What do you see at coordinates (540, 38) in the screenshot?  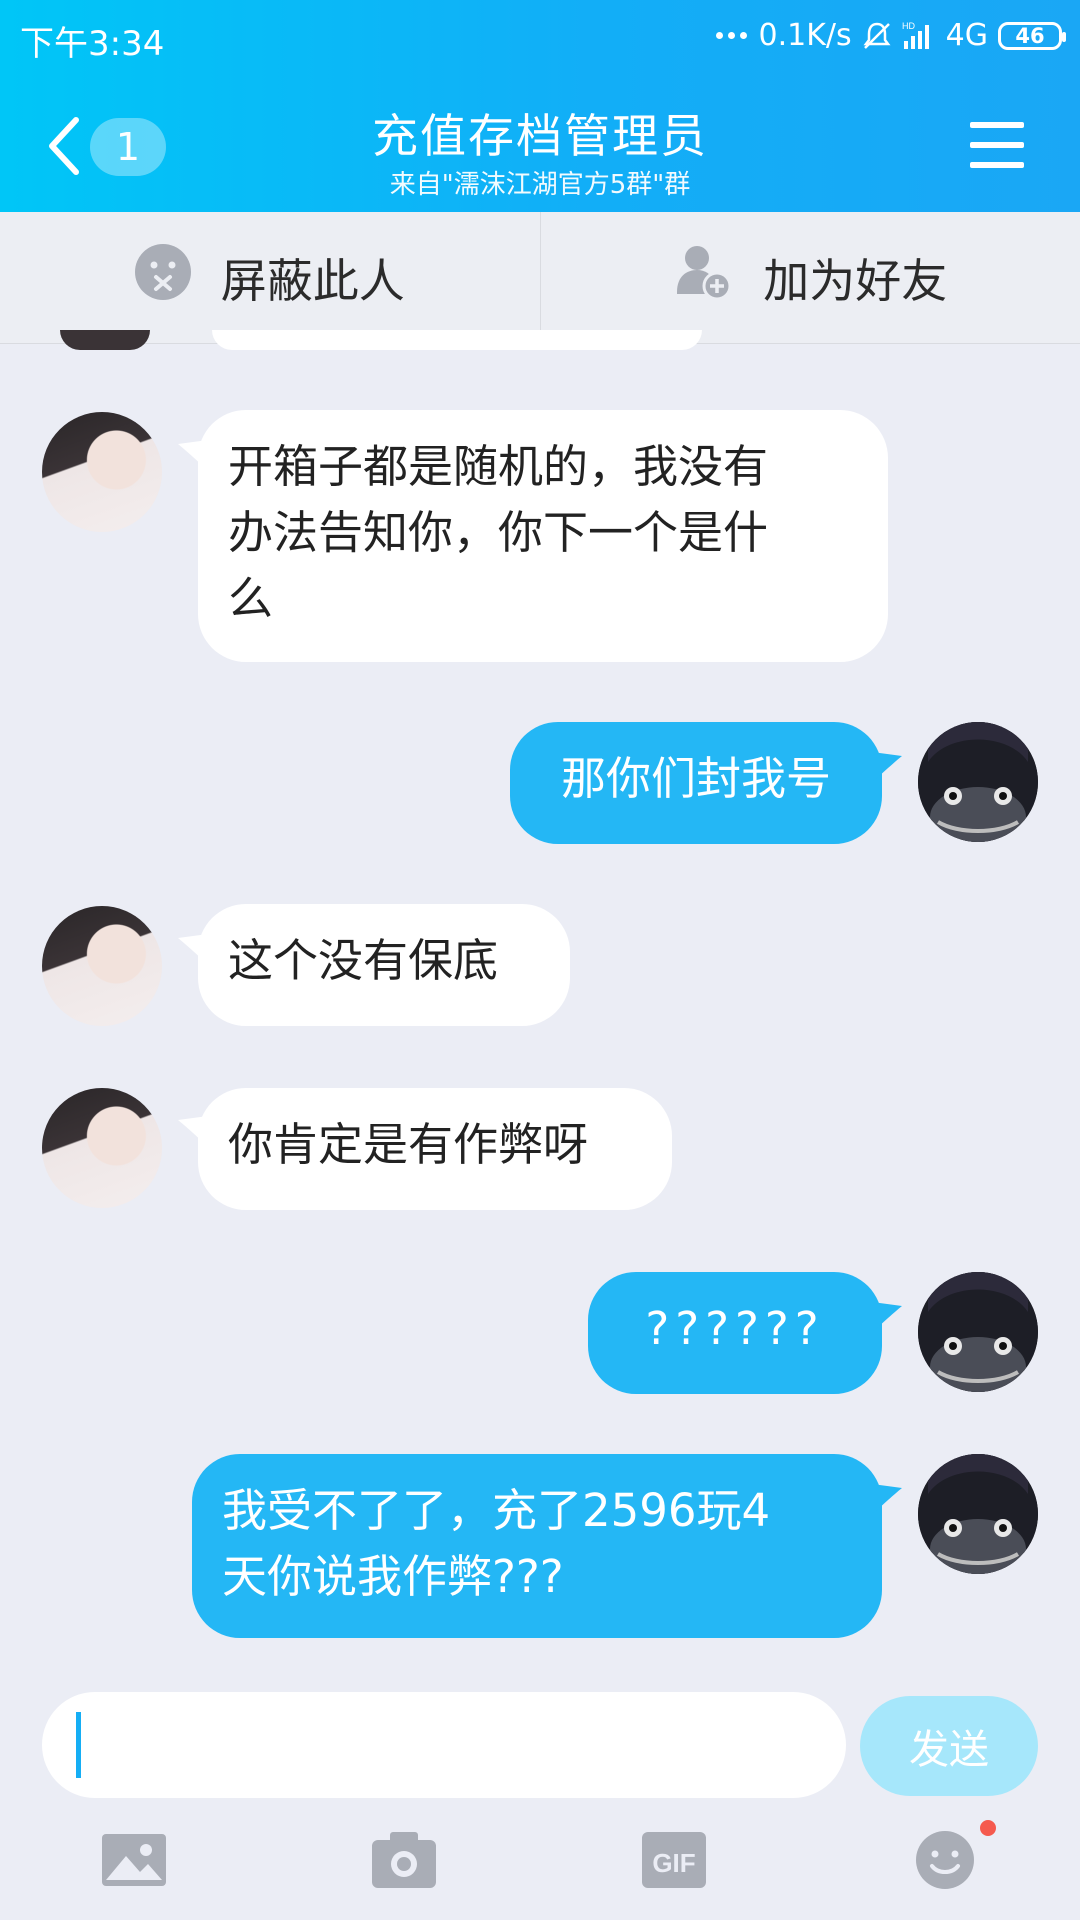 I see `status-bar: 下午3:34 0.1K/s HD 4G 46` at bounding box center [540, 38].